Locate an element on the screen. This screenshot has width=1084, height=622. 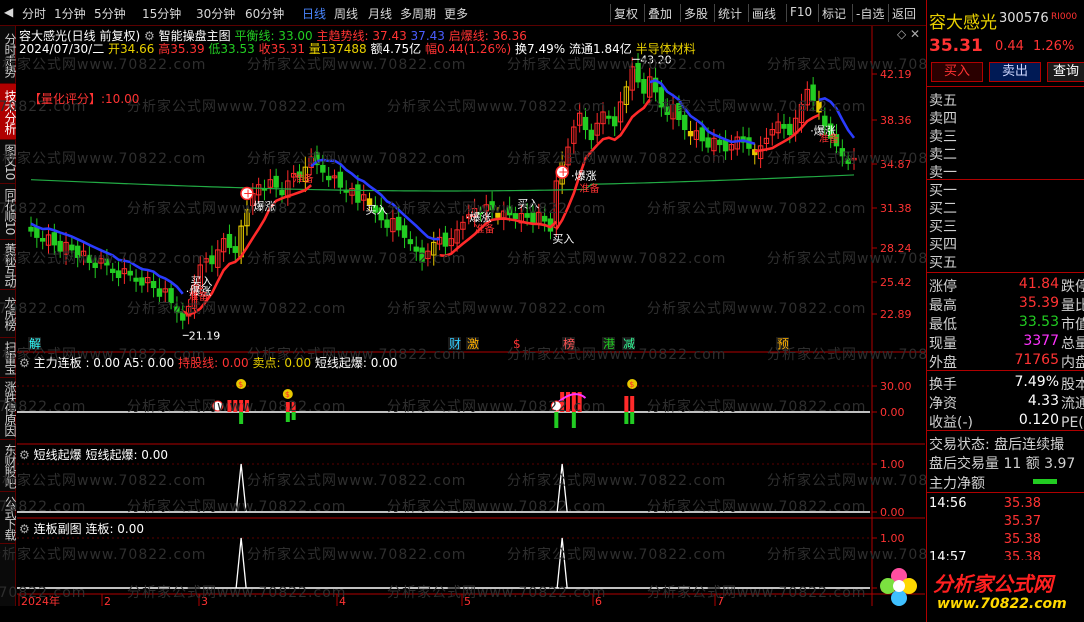
stat-row: 最高 35.39 量比 is located at coordinates (1006, 304).